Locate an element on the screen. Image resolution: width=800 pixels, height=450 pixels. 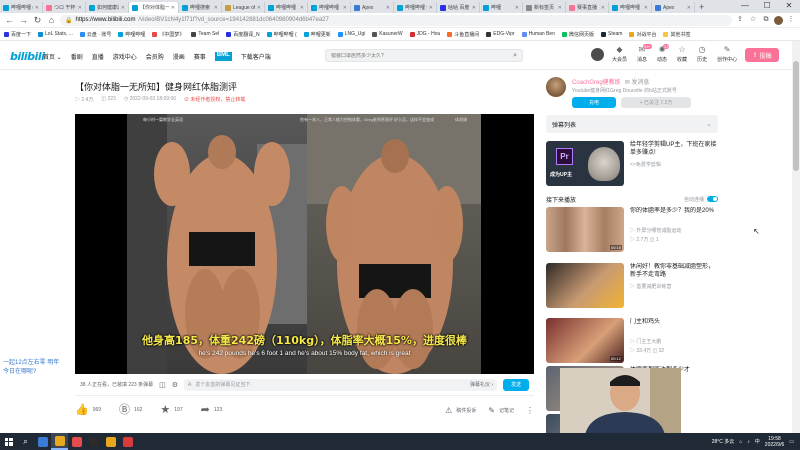
autoplay-toggle is located at coordinates (712, 199).